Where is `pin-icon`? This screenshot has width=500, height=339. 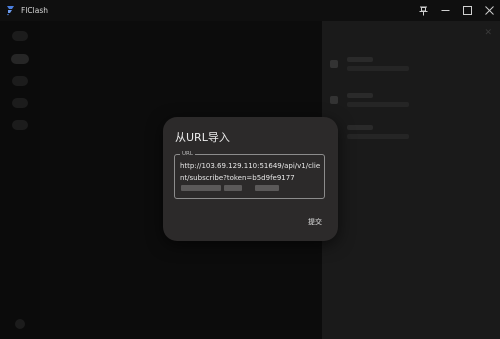 pin-icon is located at coordinates (423, 10).